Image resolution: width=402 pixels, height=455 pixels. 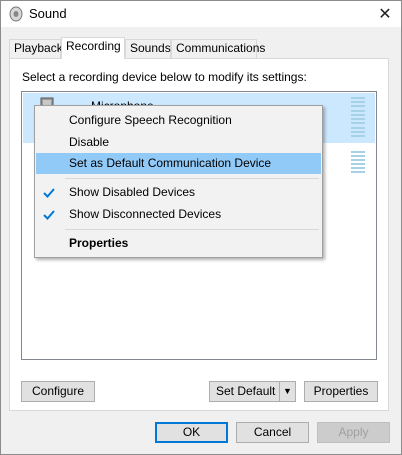 I want to click on tab-recording: Recording, so click(x=93, y=48).